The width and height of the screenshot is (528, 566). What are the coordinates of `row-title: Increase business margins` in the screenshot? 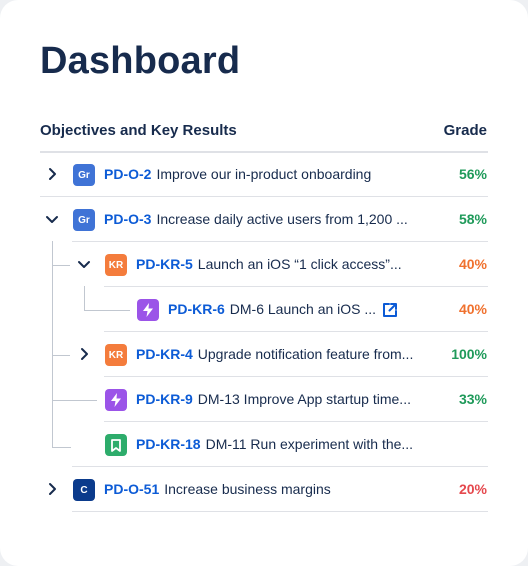 It's located at (247, 489).